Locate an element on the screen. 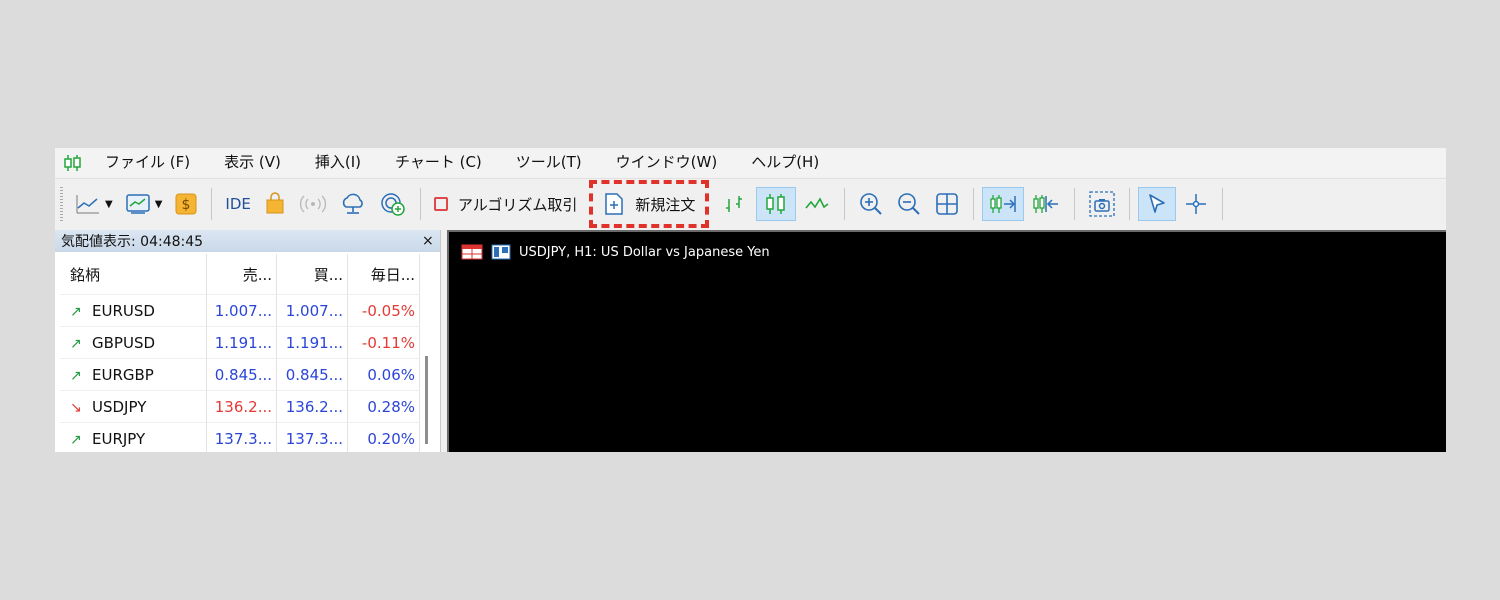  crosshair-icon is located at coordinates (1196, 204).